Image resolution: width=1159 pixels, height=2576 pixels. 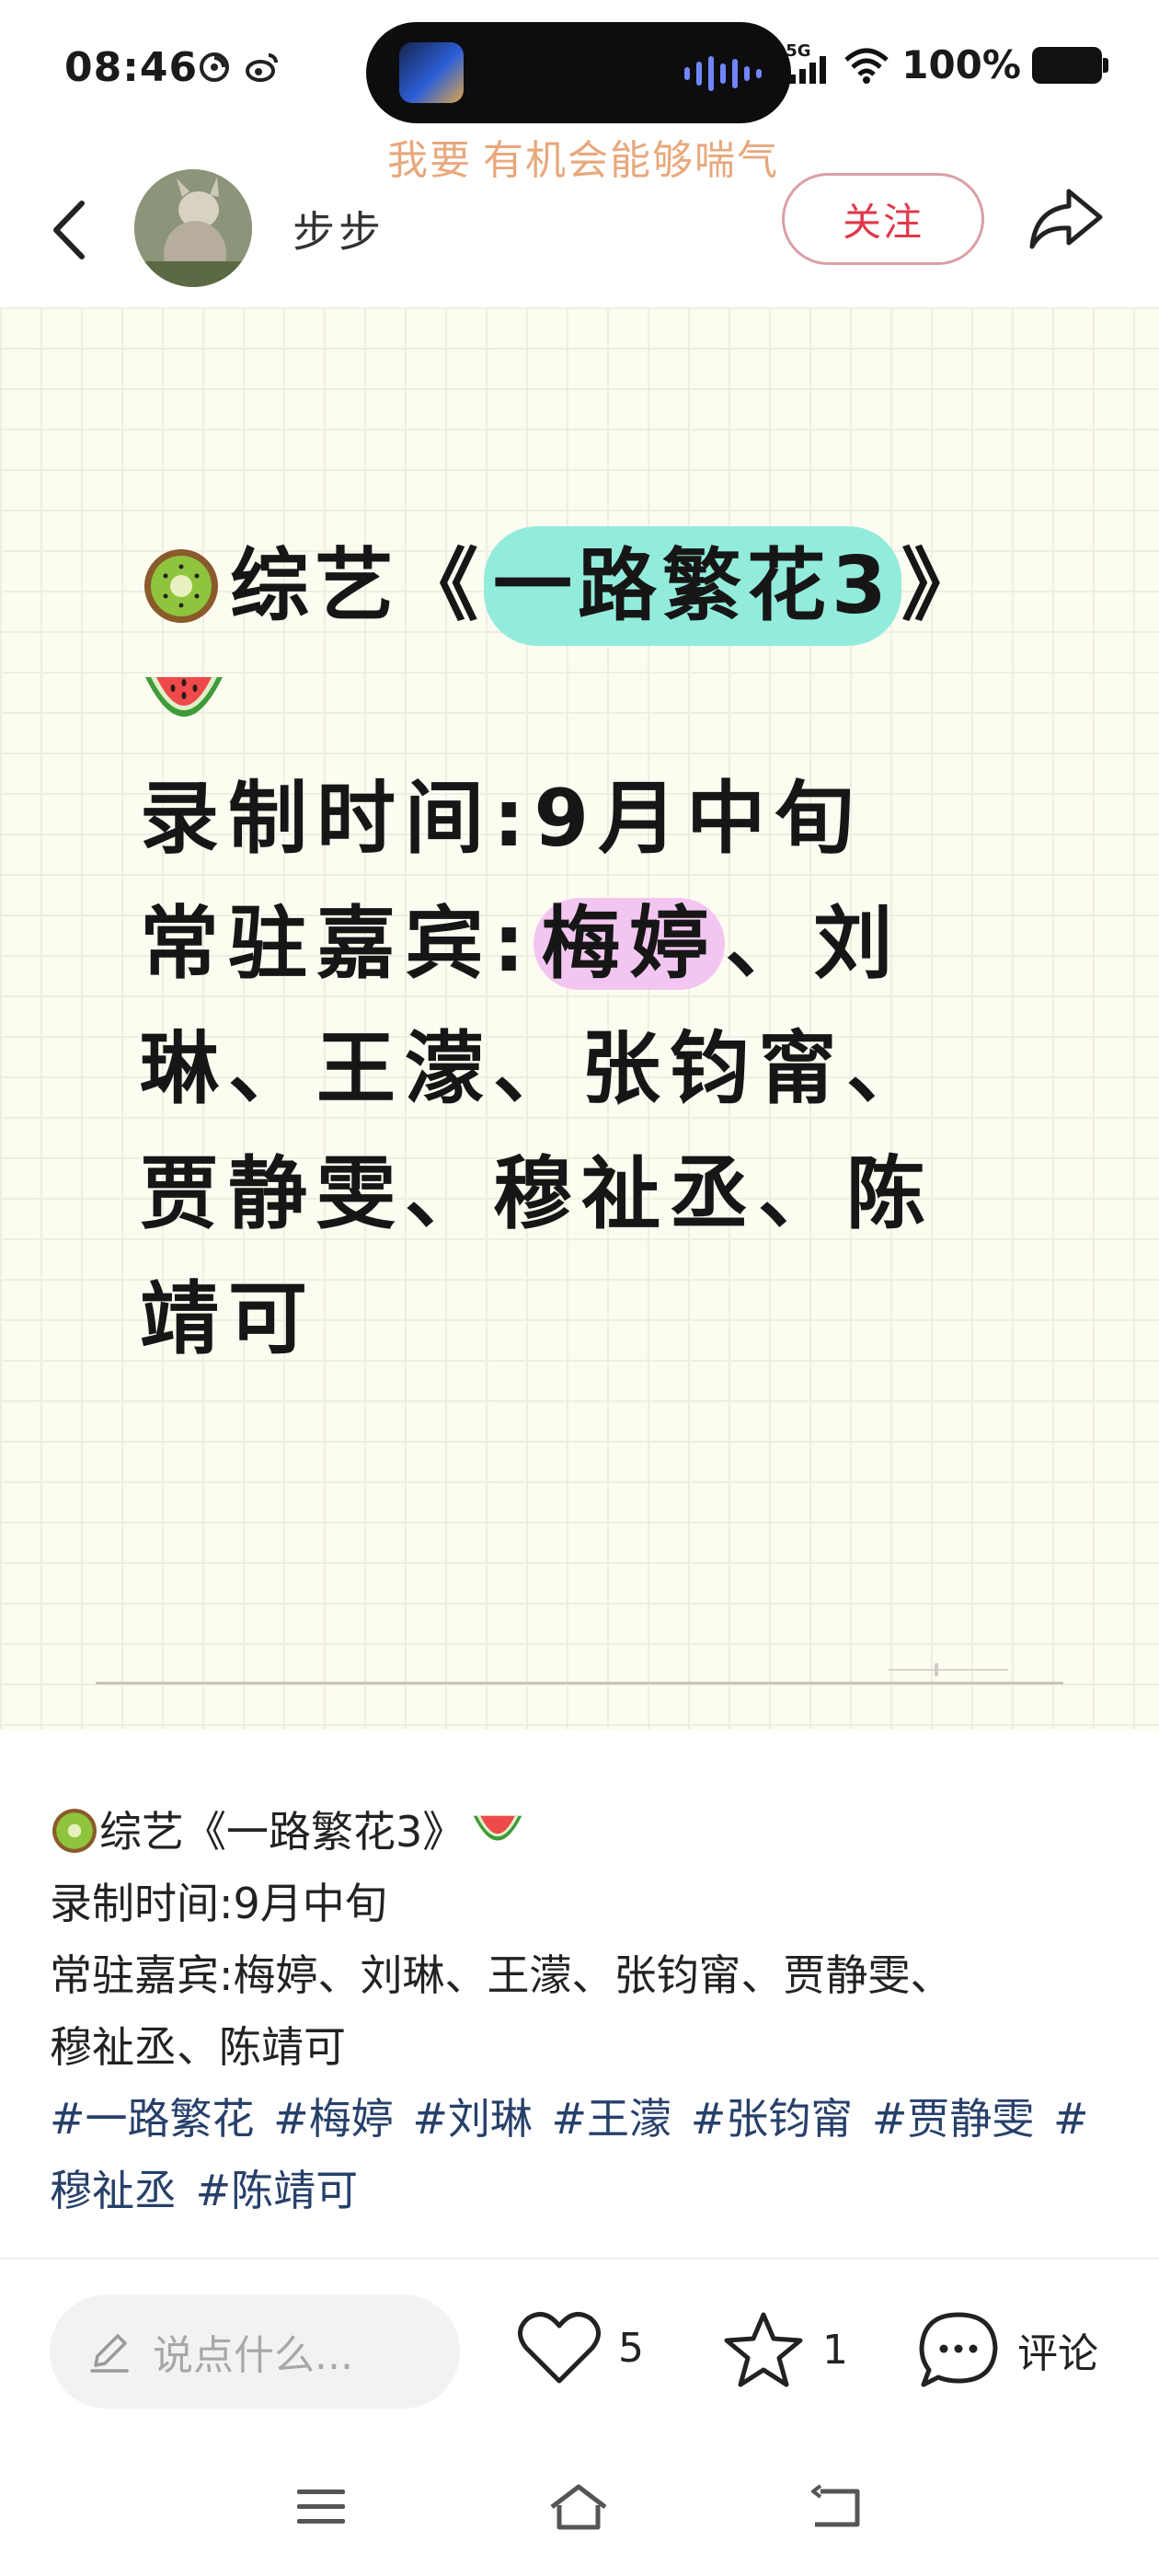 What do you see at coordinates (337, 944) in the screenshot?
I see `image-guests-prefix: 常驻嘉宾:` at bounding box center [337, 944].